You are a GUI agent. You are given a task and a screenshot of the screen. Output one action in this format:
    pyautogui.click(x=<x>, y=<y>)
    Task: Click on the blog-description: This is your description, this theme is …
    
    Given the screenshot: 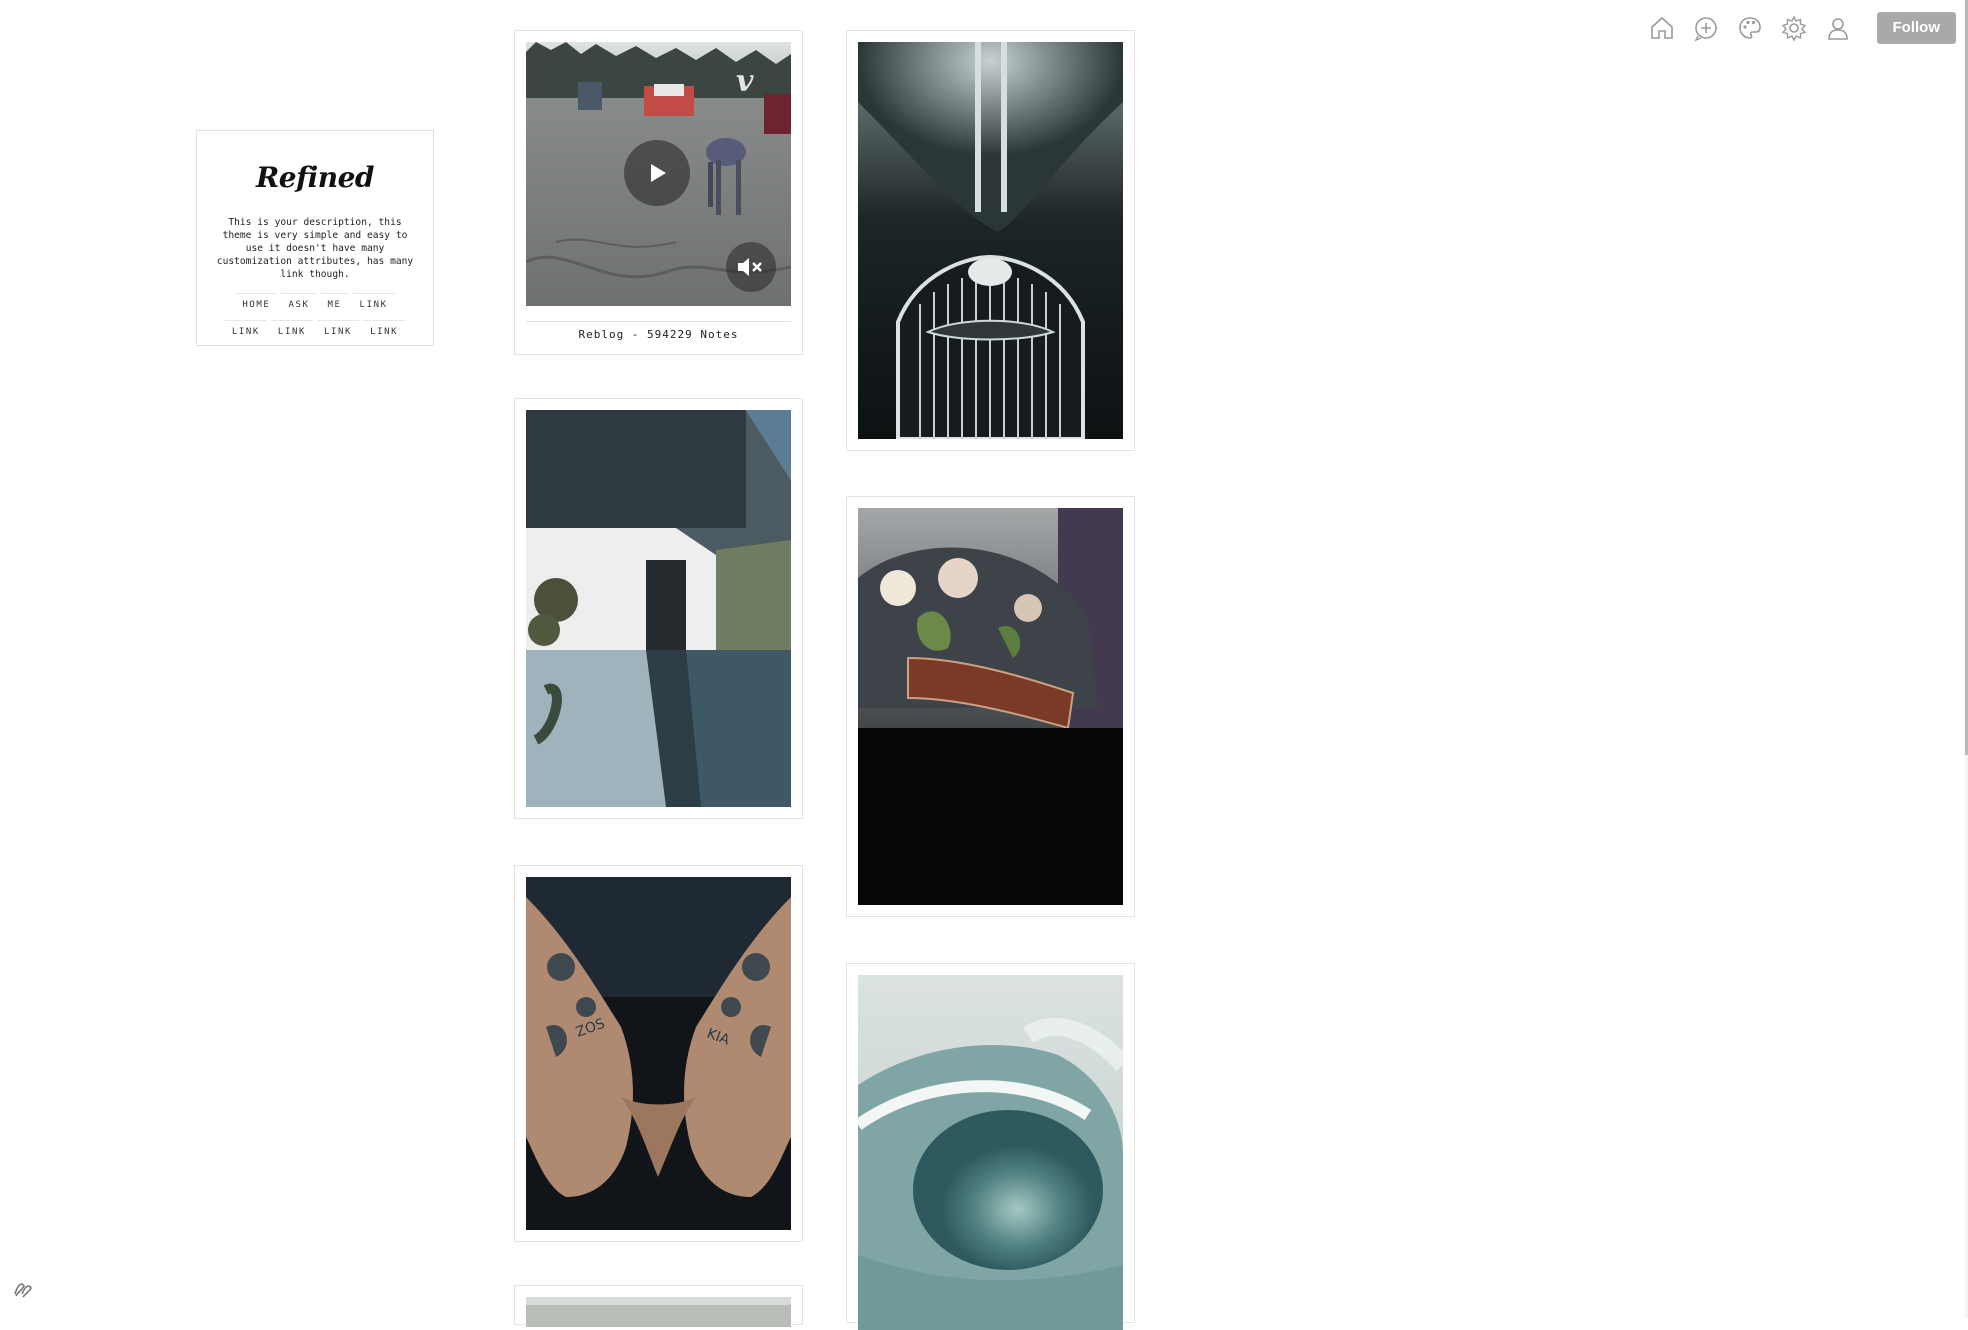 What is the action you would take?
    pyautogui.click(x=315, y=248)
    